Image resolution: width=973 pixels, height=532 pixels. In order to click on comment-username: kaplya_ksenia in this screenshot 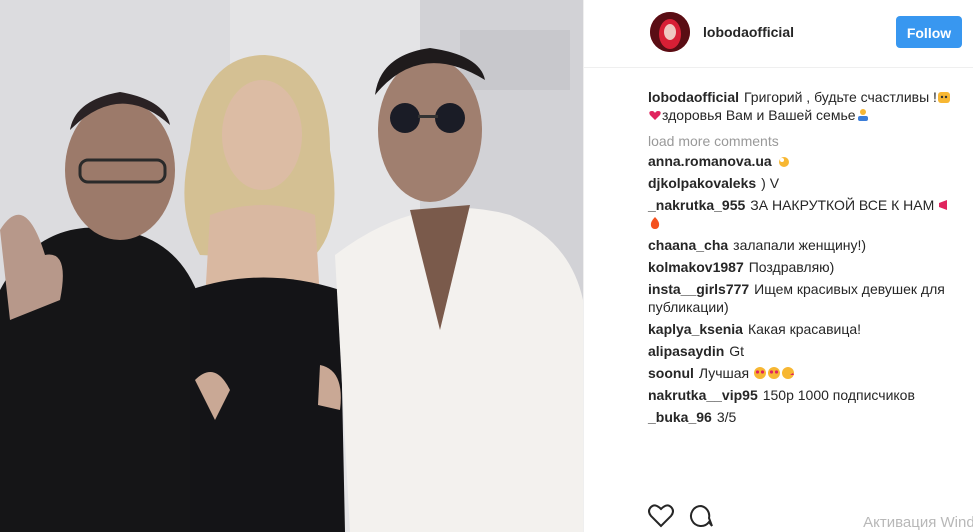, I will do `click(695, 329)`.